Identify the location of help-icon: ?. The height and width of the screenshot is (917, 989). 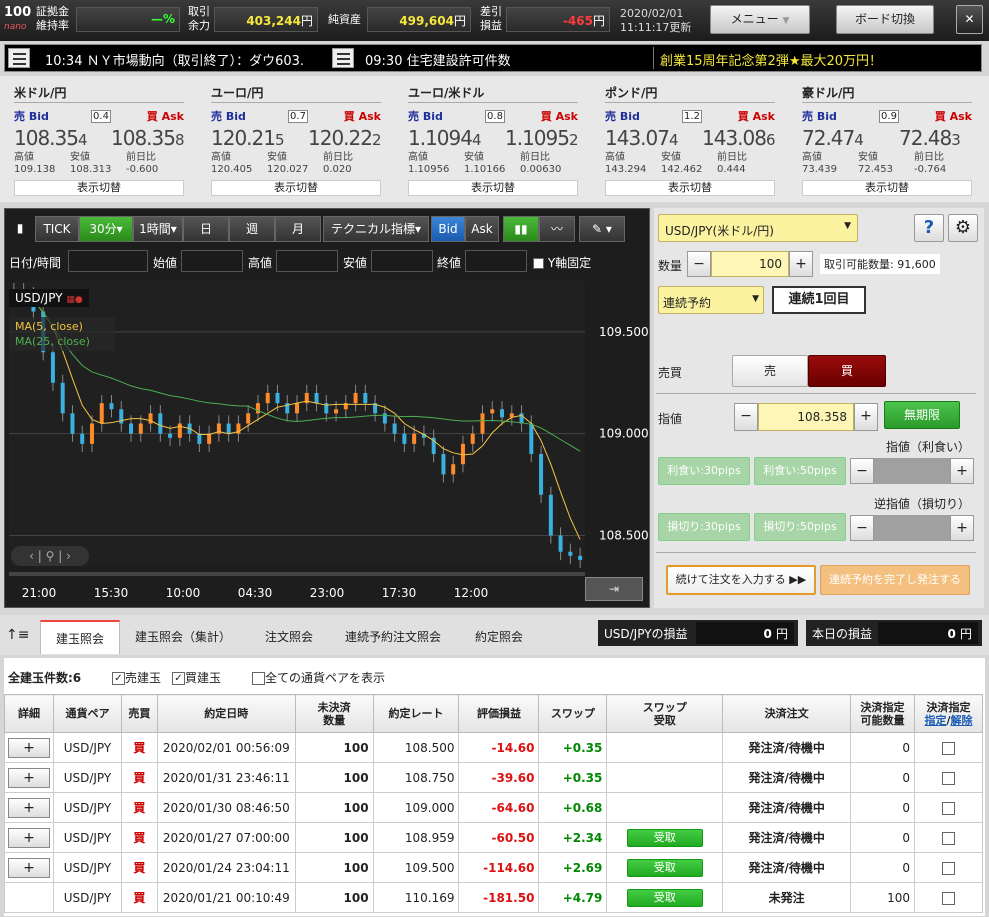
(929, 228).